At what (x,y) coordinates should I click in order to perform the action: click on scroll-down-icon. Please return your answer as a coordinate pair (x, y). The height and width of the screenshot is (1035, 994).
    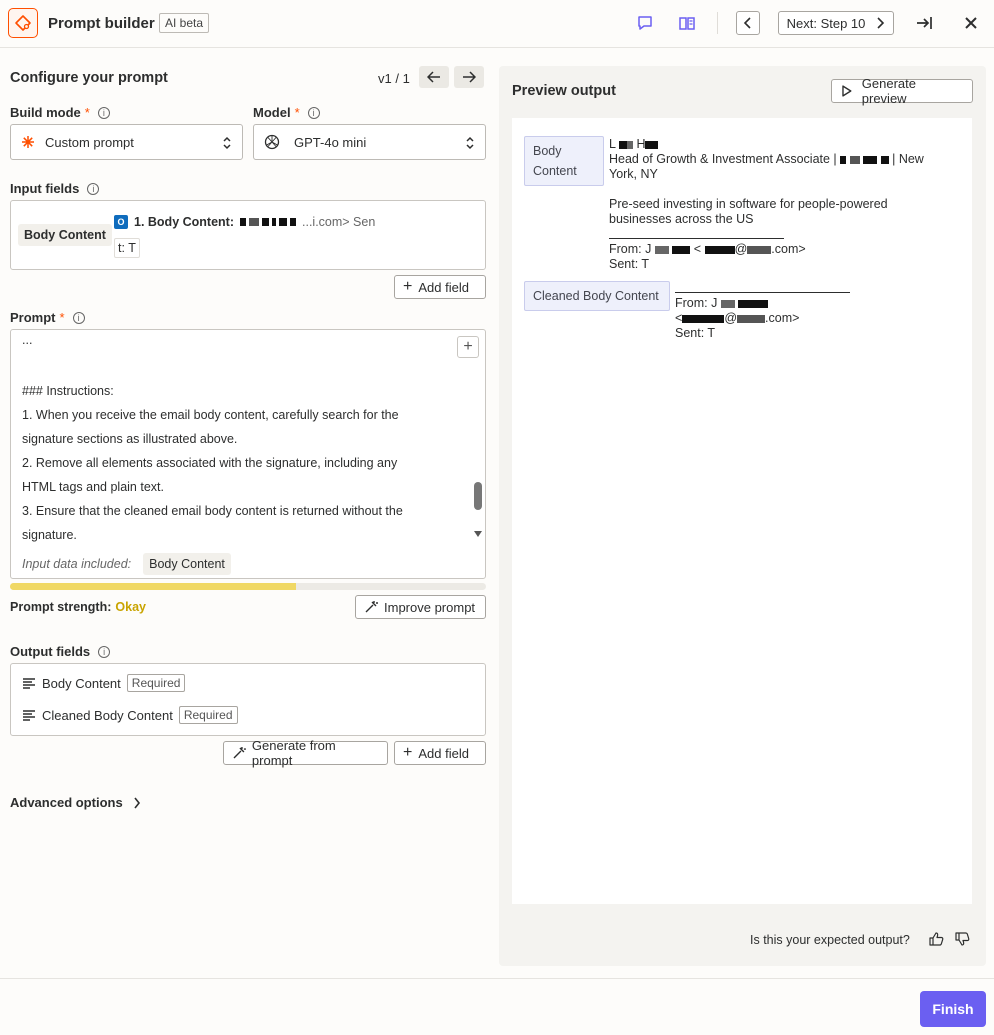
    Looking at the image, I should click on (478, 534).